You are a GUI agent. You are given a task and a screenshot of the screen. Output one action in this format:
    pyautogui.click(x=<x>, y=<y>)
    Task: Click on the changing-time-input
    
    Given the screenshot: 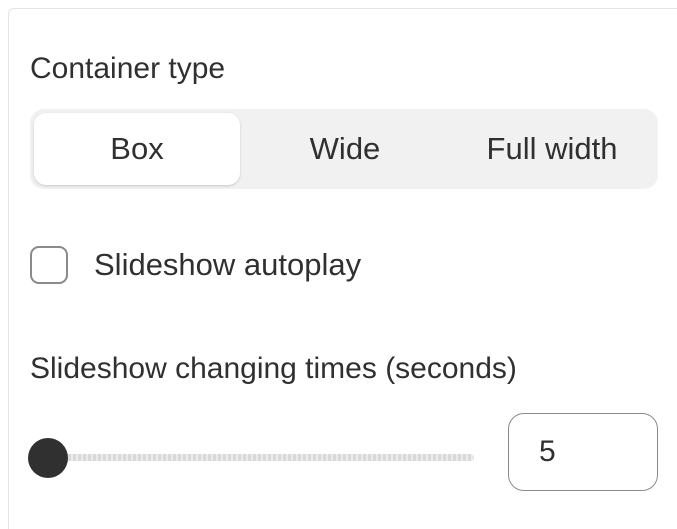 What is the action you would take?
    pyautogui.click(x=583, y=452)
    